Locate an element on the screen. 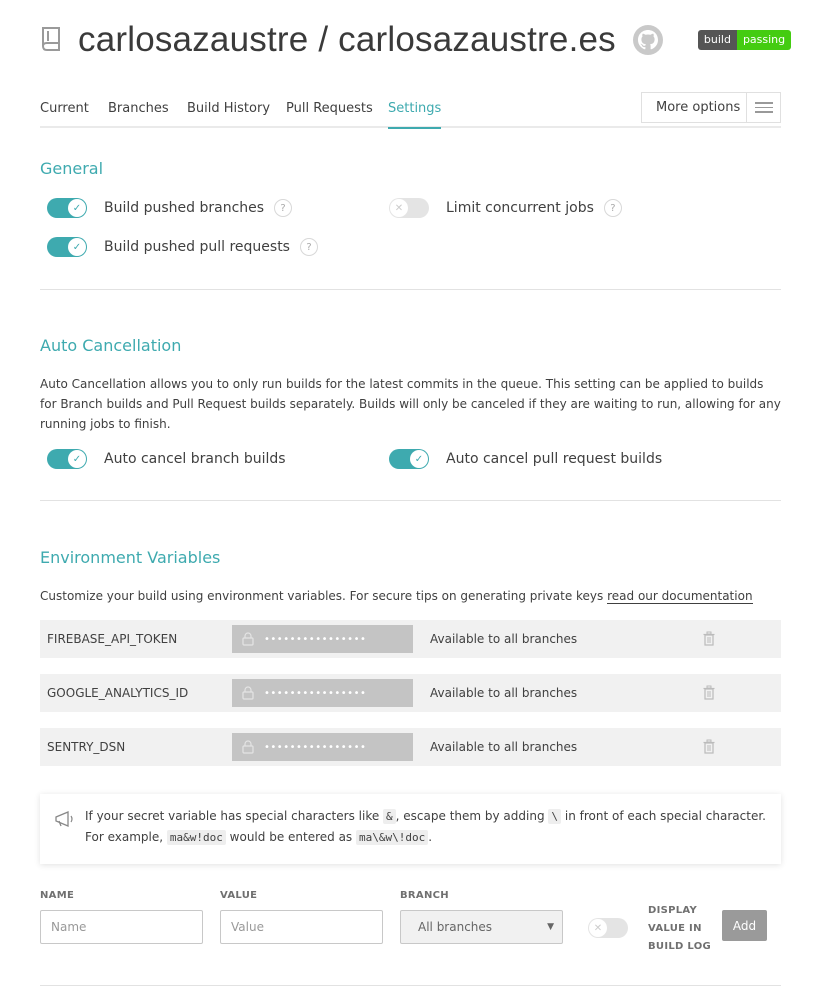  env-vars-title: Environment Variables is located at coordinates (130, 557).